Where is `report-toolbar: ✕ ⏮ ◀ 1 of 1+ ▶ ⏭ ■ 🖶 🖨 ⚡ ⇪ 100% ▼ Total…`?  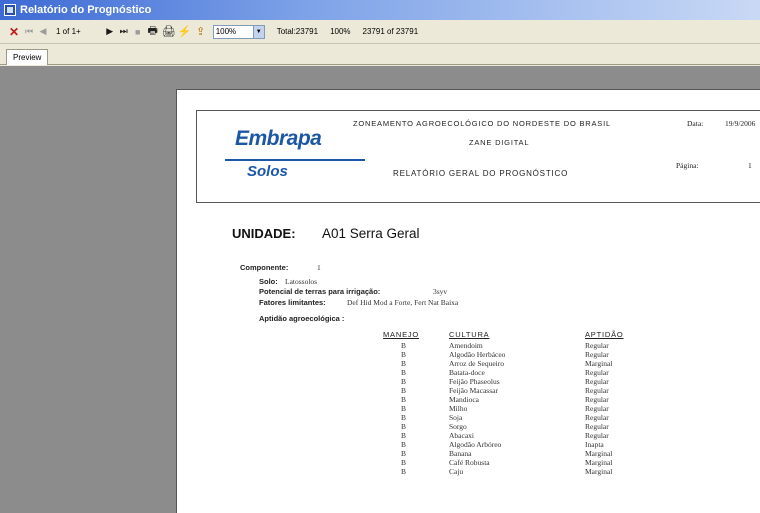
report-toolbar: ✕ ⏮ ◀ 1 of 1+ ▶ ⏭ ■ 🖶 🖨 ⚡ ⇪ 100% ▼ Total… is located at coordinates (380, 32).